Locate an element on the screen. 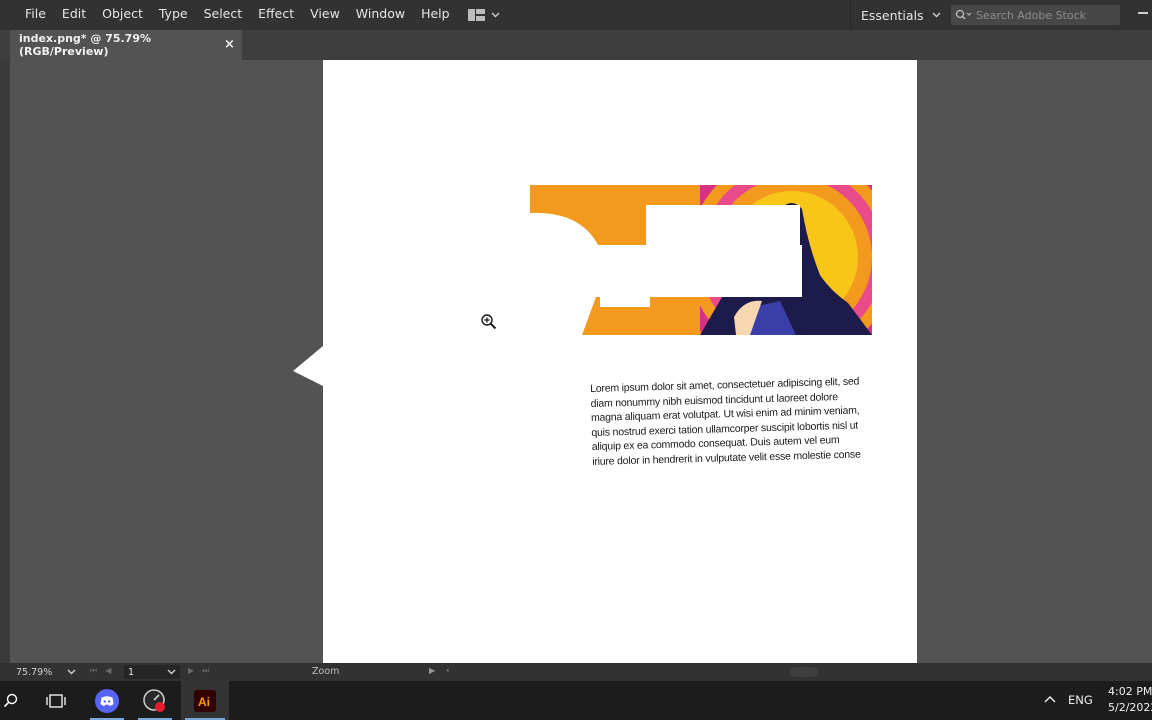  menu-select: Select is located at coordinates (223, 15).